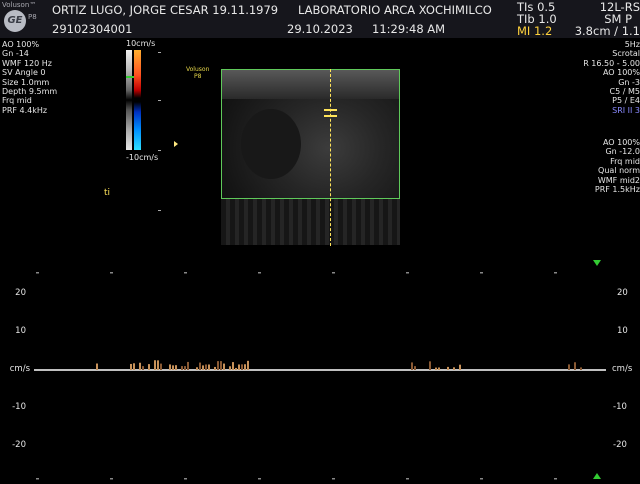  Describe the element at coordinates (30, 92) in the screenshot. I see `param-line: Depth 9.5mm` at that location.